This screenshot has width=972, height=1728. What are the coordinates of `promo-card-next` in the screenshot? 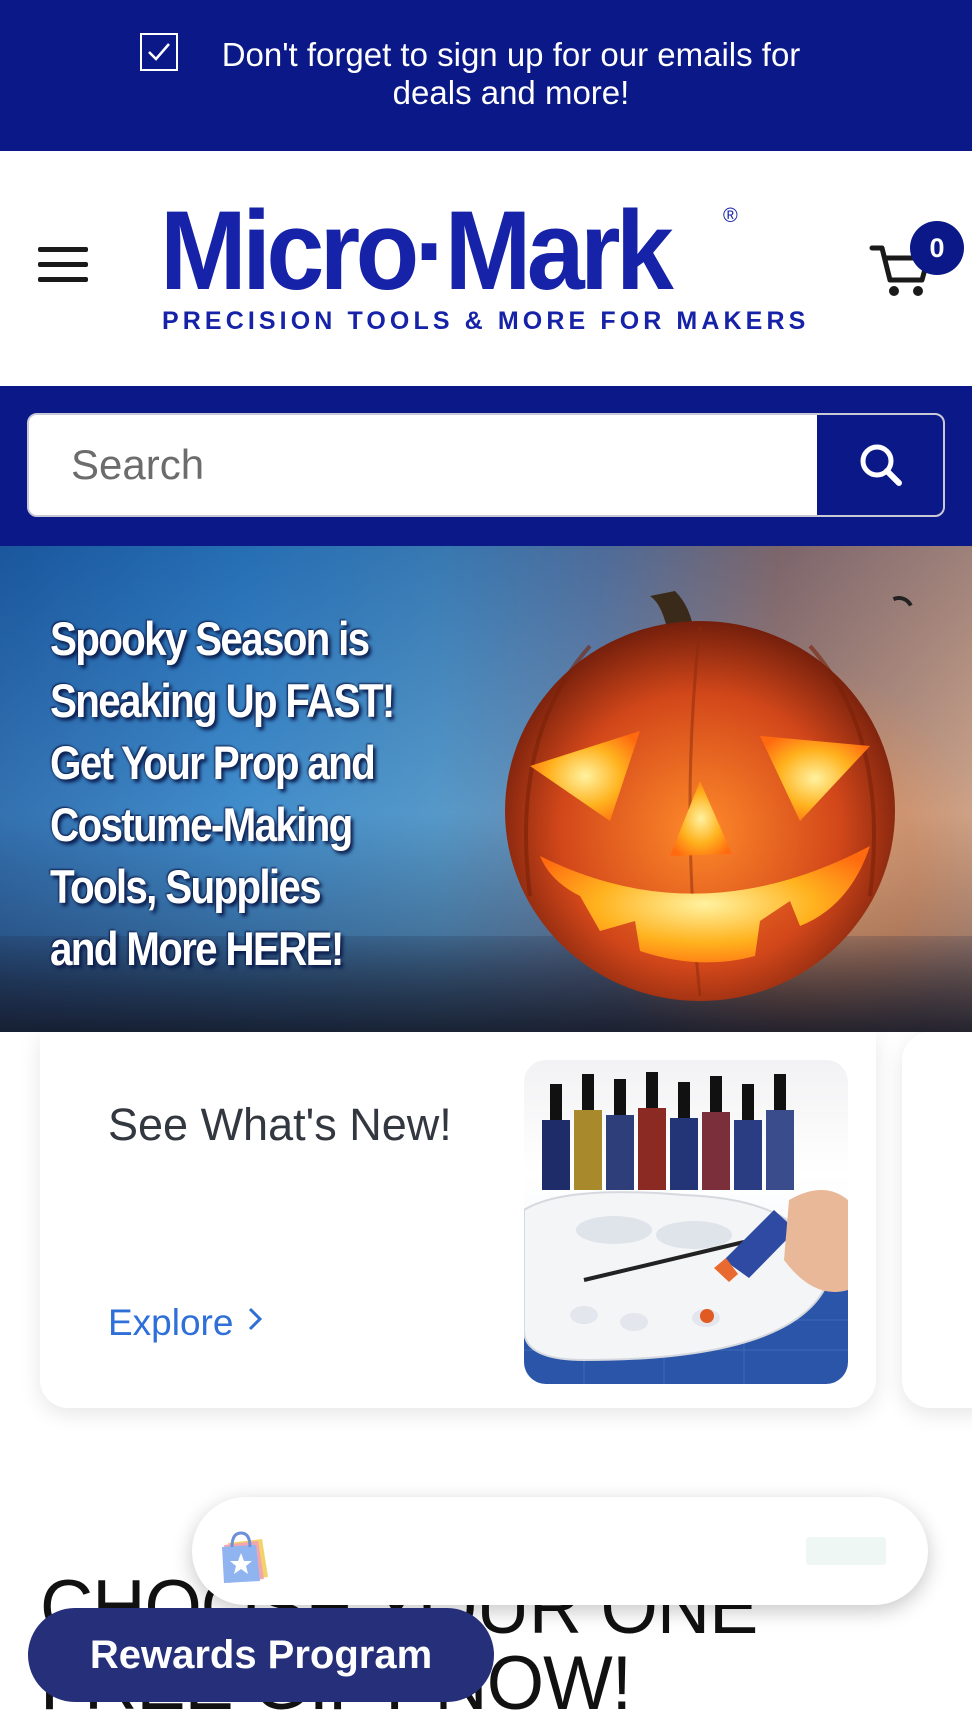 It's located at (937, 1220).